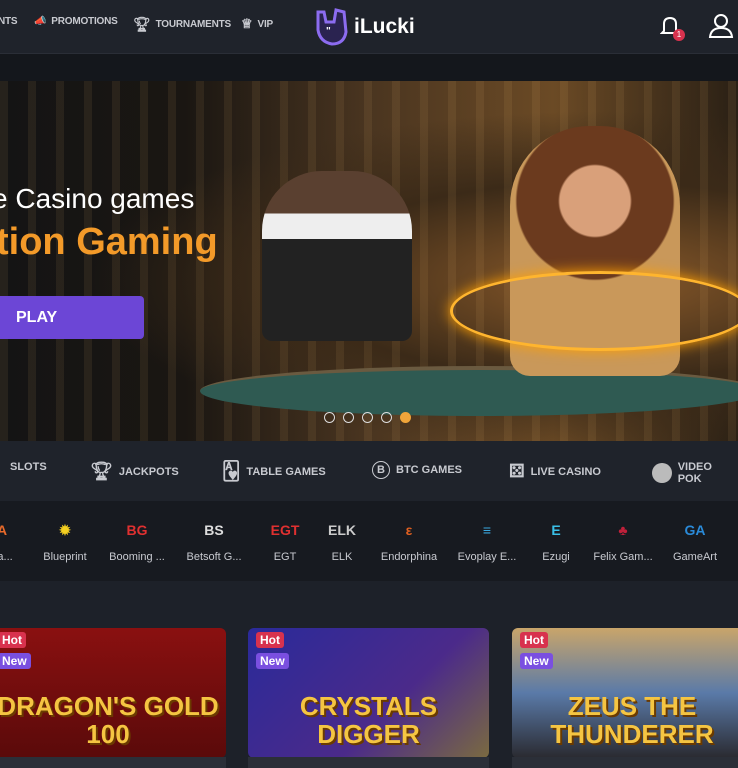 The height and width of the screenshot is (768, 738). What do you see at coordinates (286, 471) in the screenshot?
I see `category-label: TABLE GAMES` at bounding box center [286, 471].